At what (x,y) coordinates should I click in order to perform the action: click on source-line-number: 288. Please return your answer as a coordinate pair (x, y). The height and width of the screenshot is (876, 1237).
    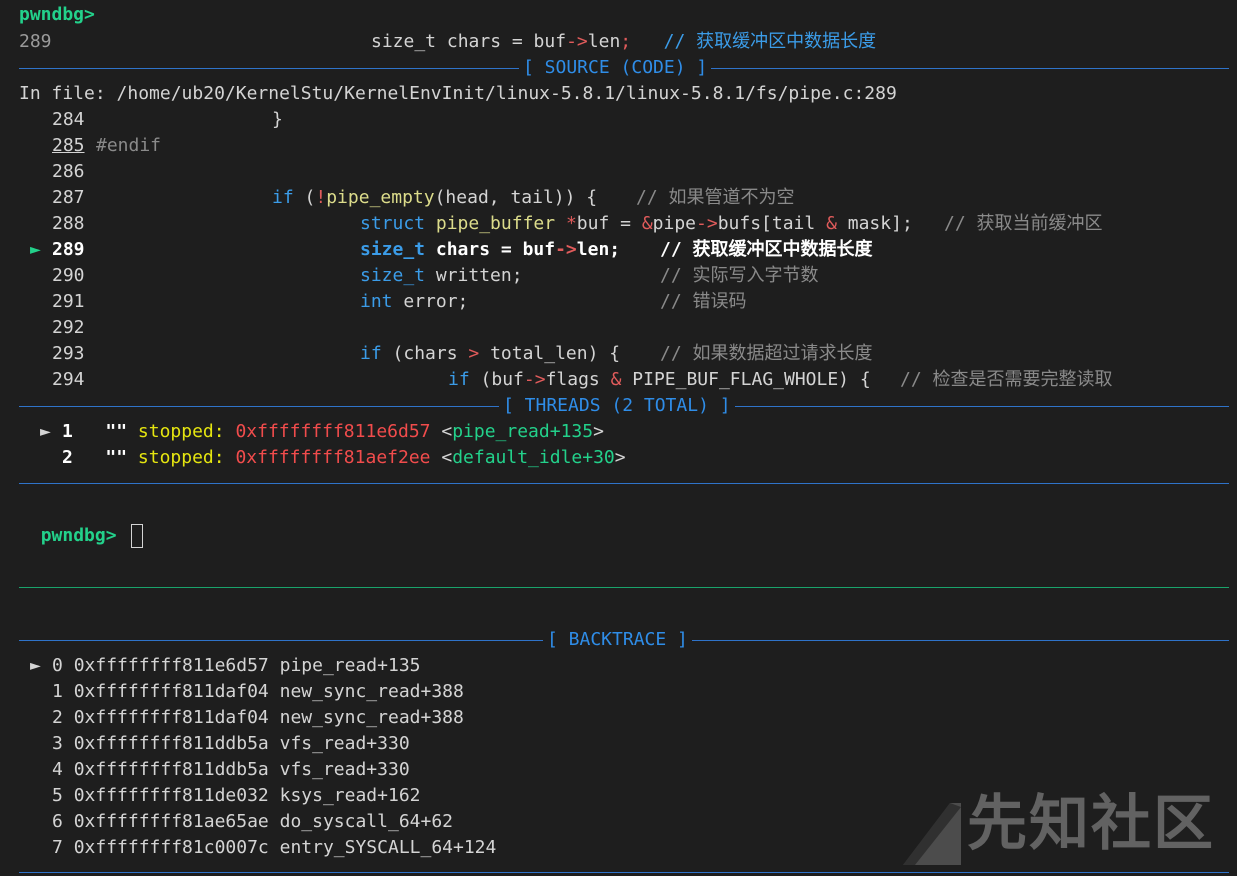
    Looking at the image, I should click on (68, 223).